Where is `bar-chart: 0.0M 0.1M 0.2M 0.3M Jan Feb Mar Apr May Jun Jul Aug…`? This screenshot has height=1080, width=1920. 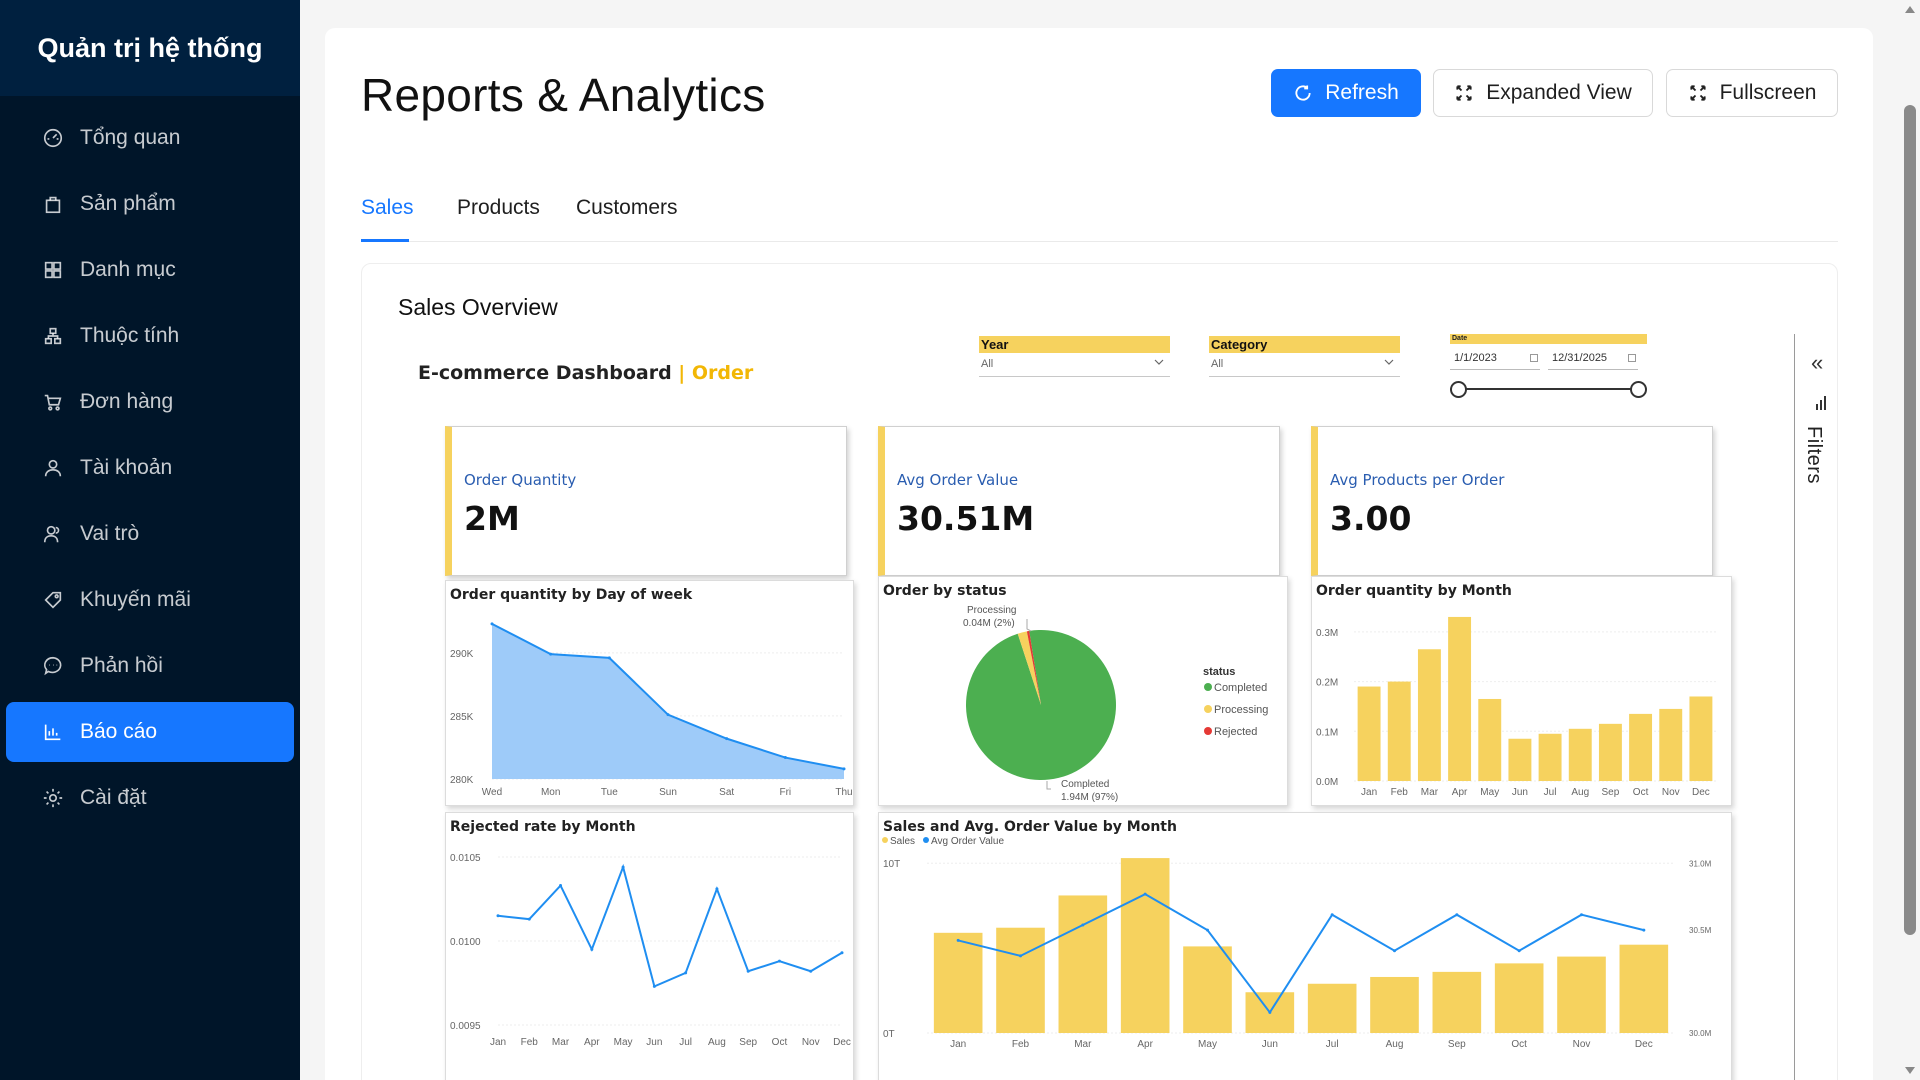
bar-chart: 0.0M 0.1M 0.2M 0.3M Jan Feb Mar Apr May Jun Jul Aug… is located at coordinates (1516, 707).